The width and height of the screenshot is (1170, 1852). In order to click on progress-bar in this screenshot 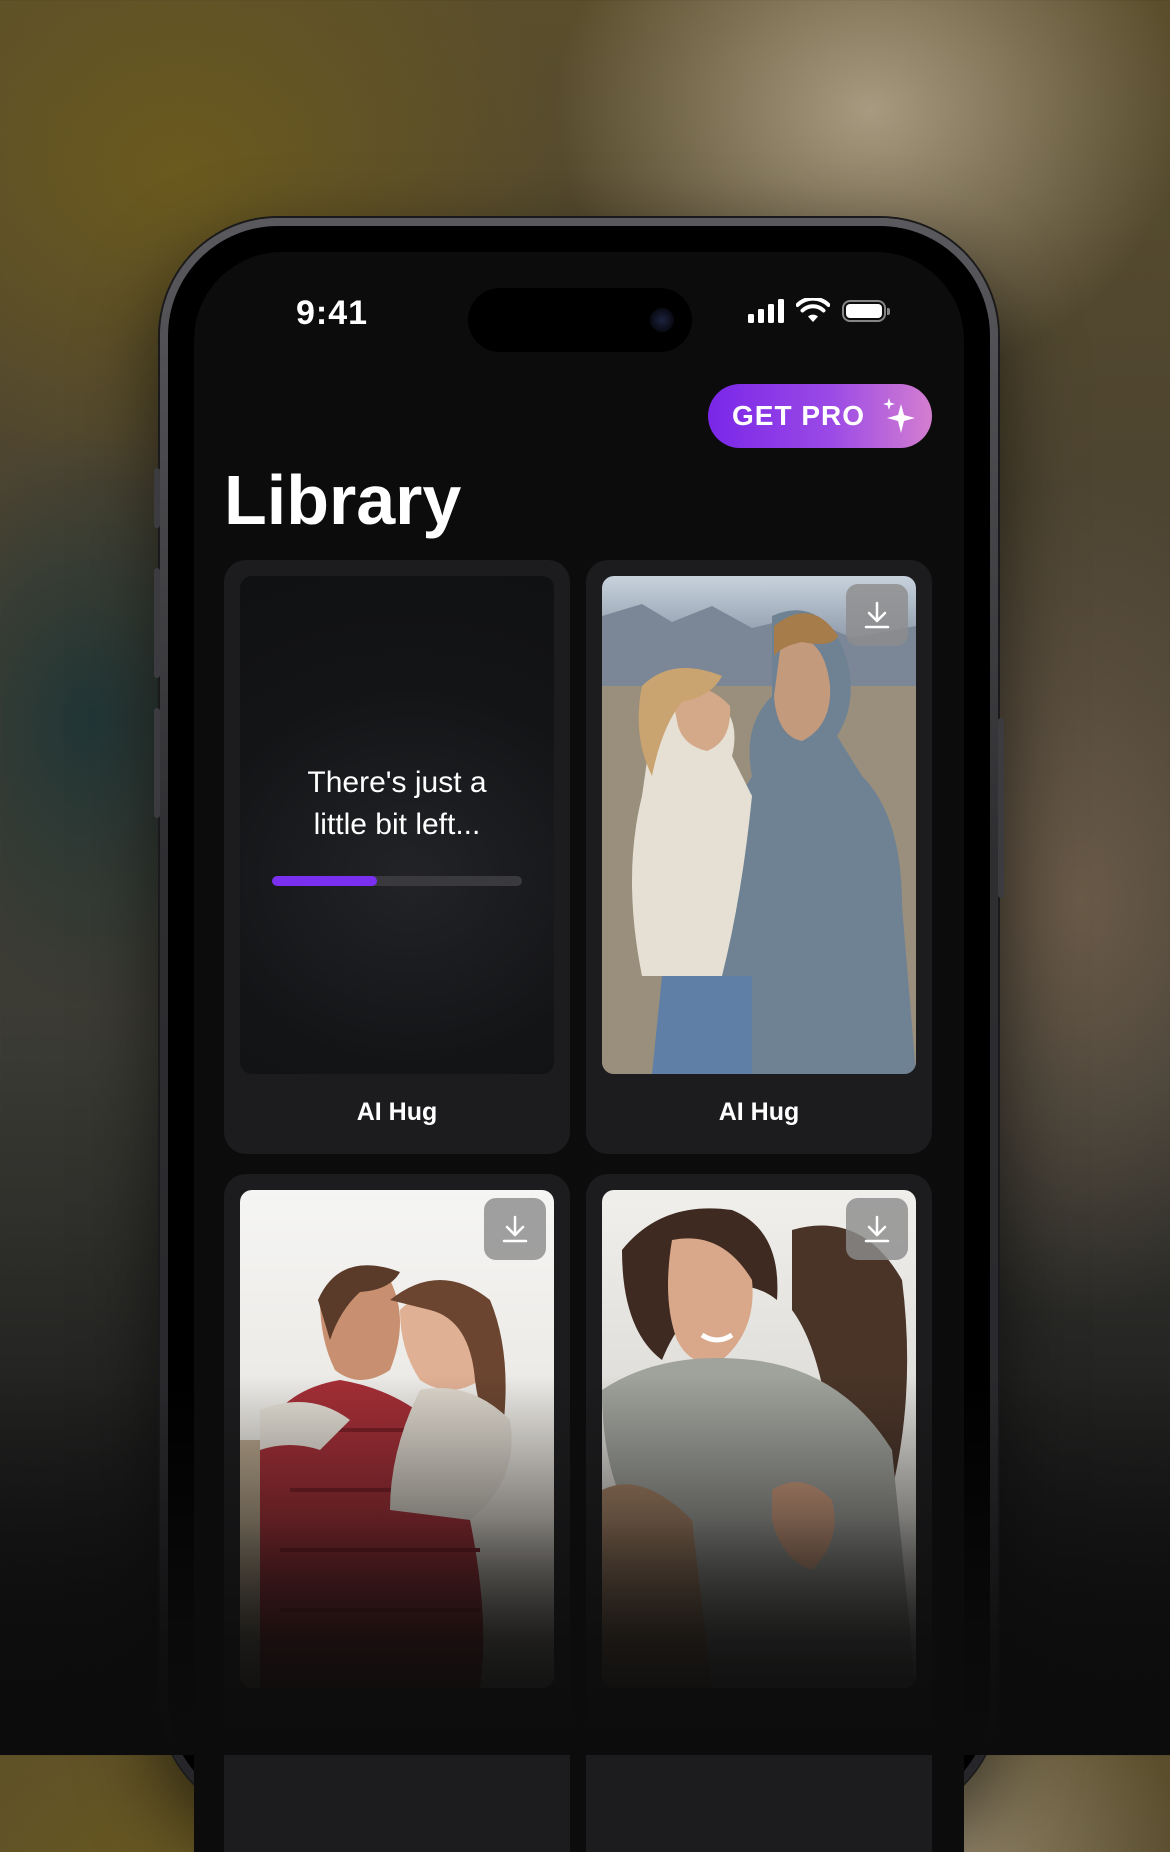, I will do `click(397, 881)`.